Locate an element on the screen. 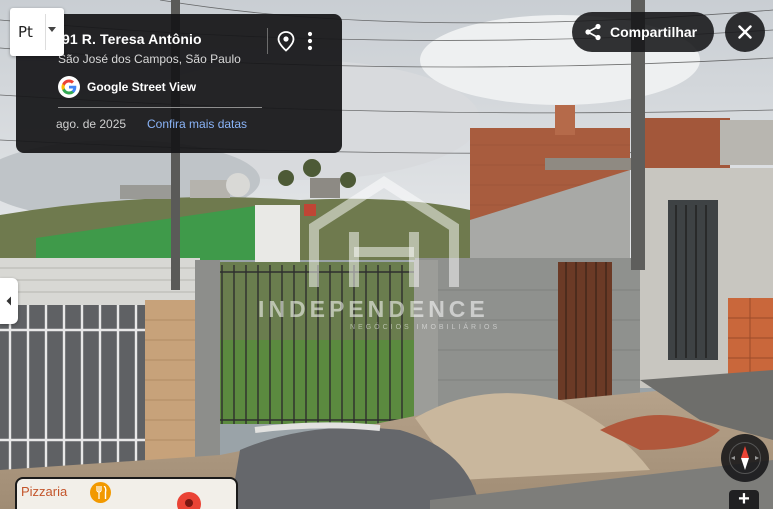  language-label: Pt is located at coordinates (25, 32).